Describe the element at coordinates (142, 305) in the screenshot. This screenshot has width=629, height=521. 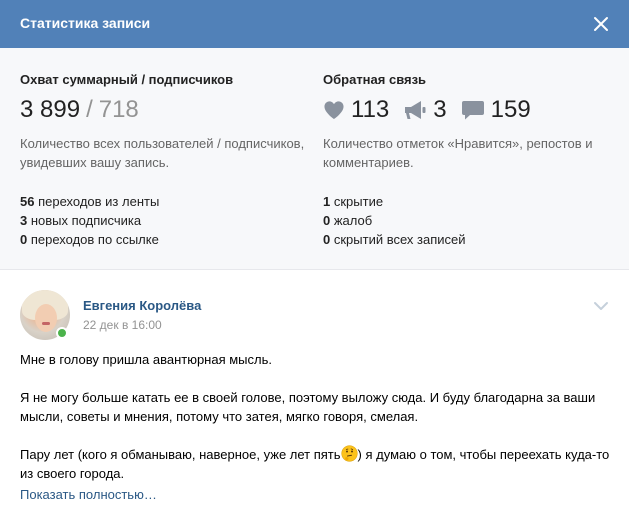
I see `post-author: Евгения Королёва` at that location.